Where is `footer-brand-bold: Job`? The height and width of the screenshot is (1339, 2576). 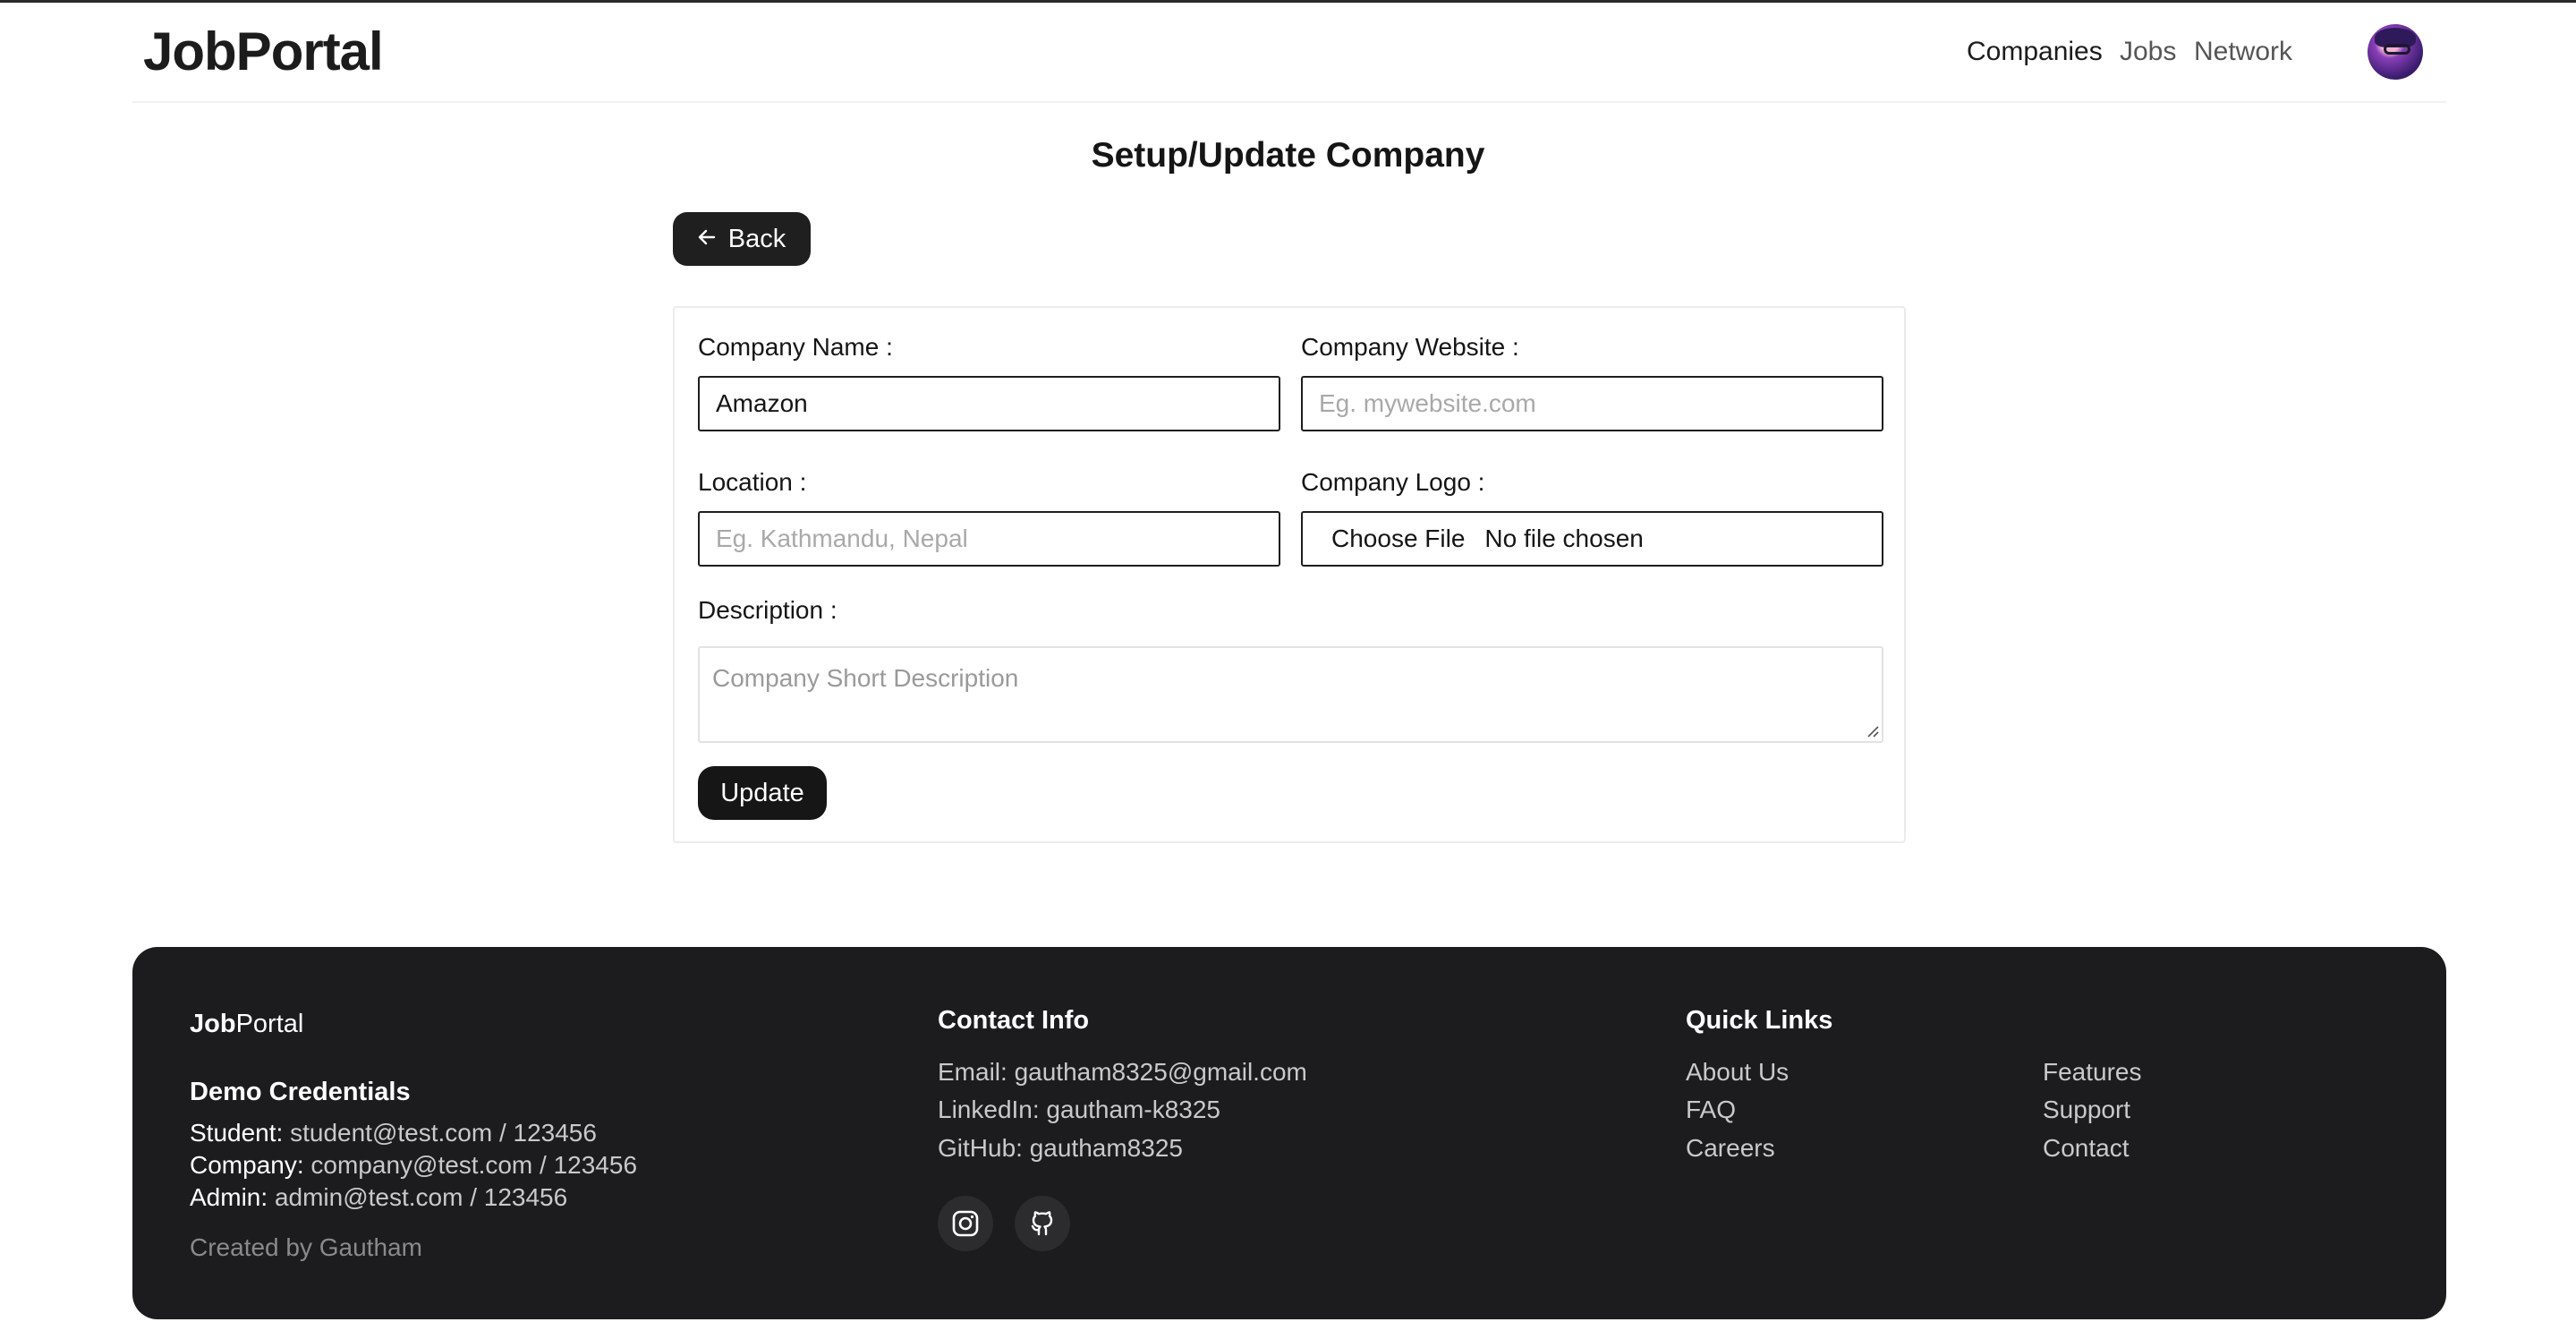 footer-brand-bold: Job is located at coordinates (213, 1024).